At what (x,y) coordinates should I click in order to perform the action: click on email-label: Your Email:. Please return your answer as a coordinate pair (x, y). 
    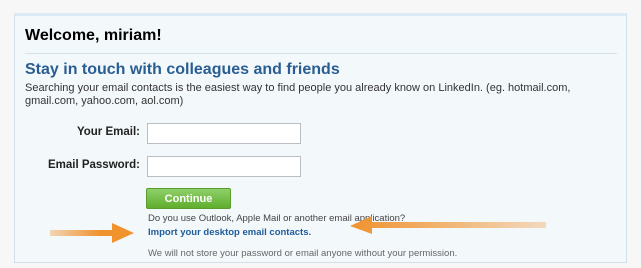
    Looking at the image, I should click on (108, 132).